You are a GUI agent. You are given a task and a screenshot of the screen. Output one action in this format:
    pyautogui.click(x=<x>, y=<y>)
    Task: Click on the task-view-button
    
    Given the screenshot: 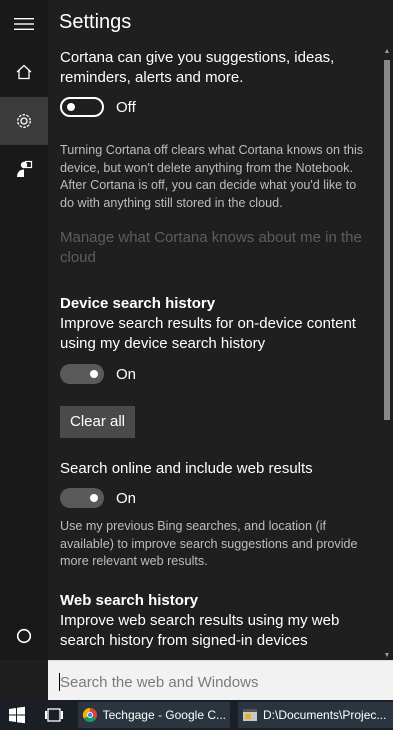 What is the action you would take?
    pyautogui.click(x=54, y=715)
    